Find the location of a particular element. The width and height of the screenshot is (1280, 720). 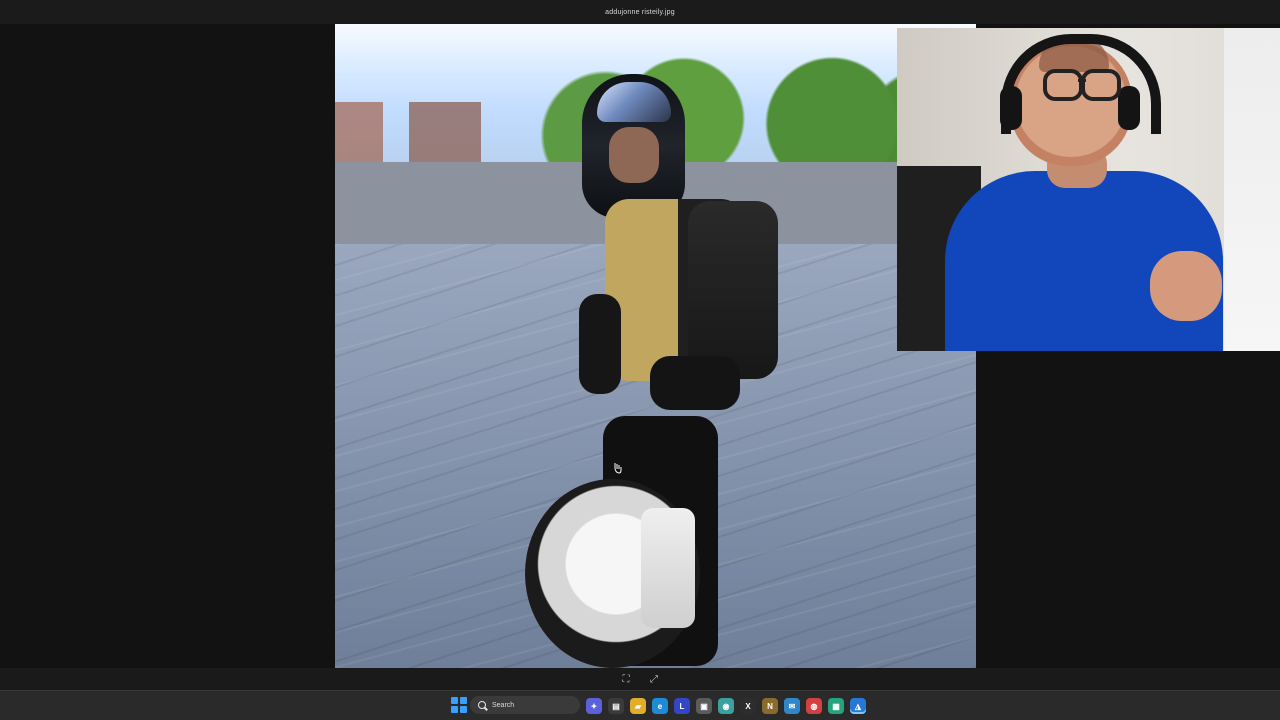

windows-taskbar: Search ✦ ▤ ▰ e L ▣ ◉ X N ✉ ◍ ▦ ◮ is located at coordinates (640, 705).